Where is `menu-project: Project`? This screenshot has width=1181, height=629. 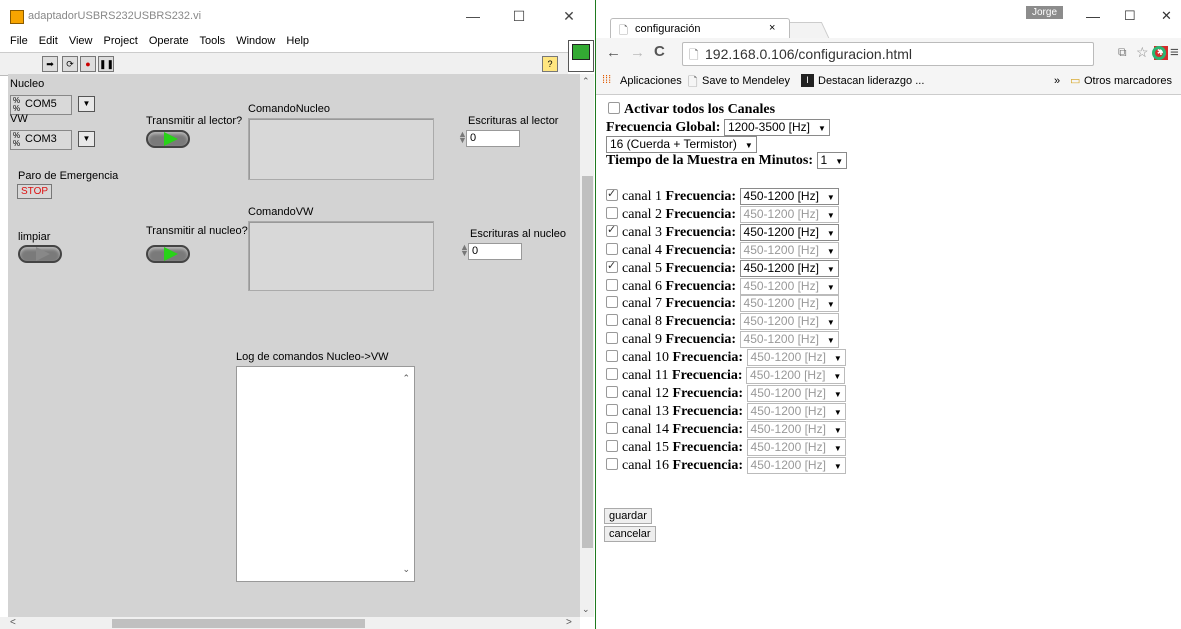 menu-project: Project is located at coordinates (121, 41).